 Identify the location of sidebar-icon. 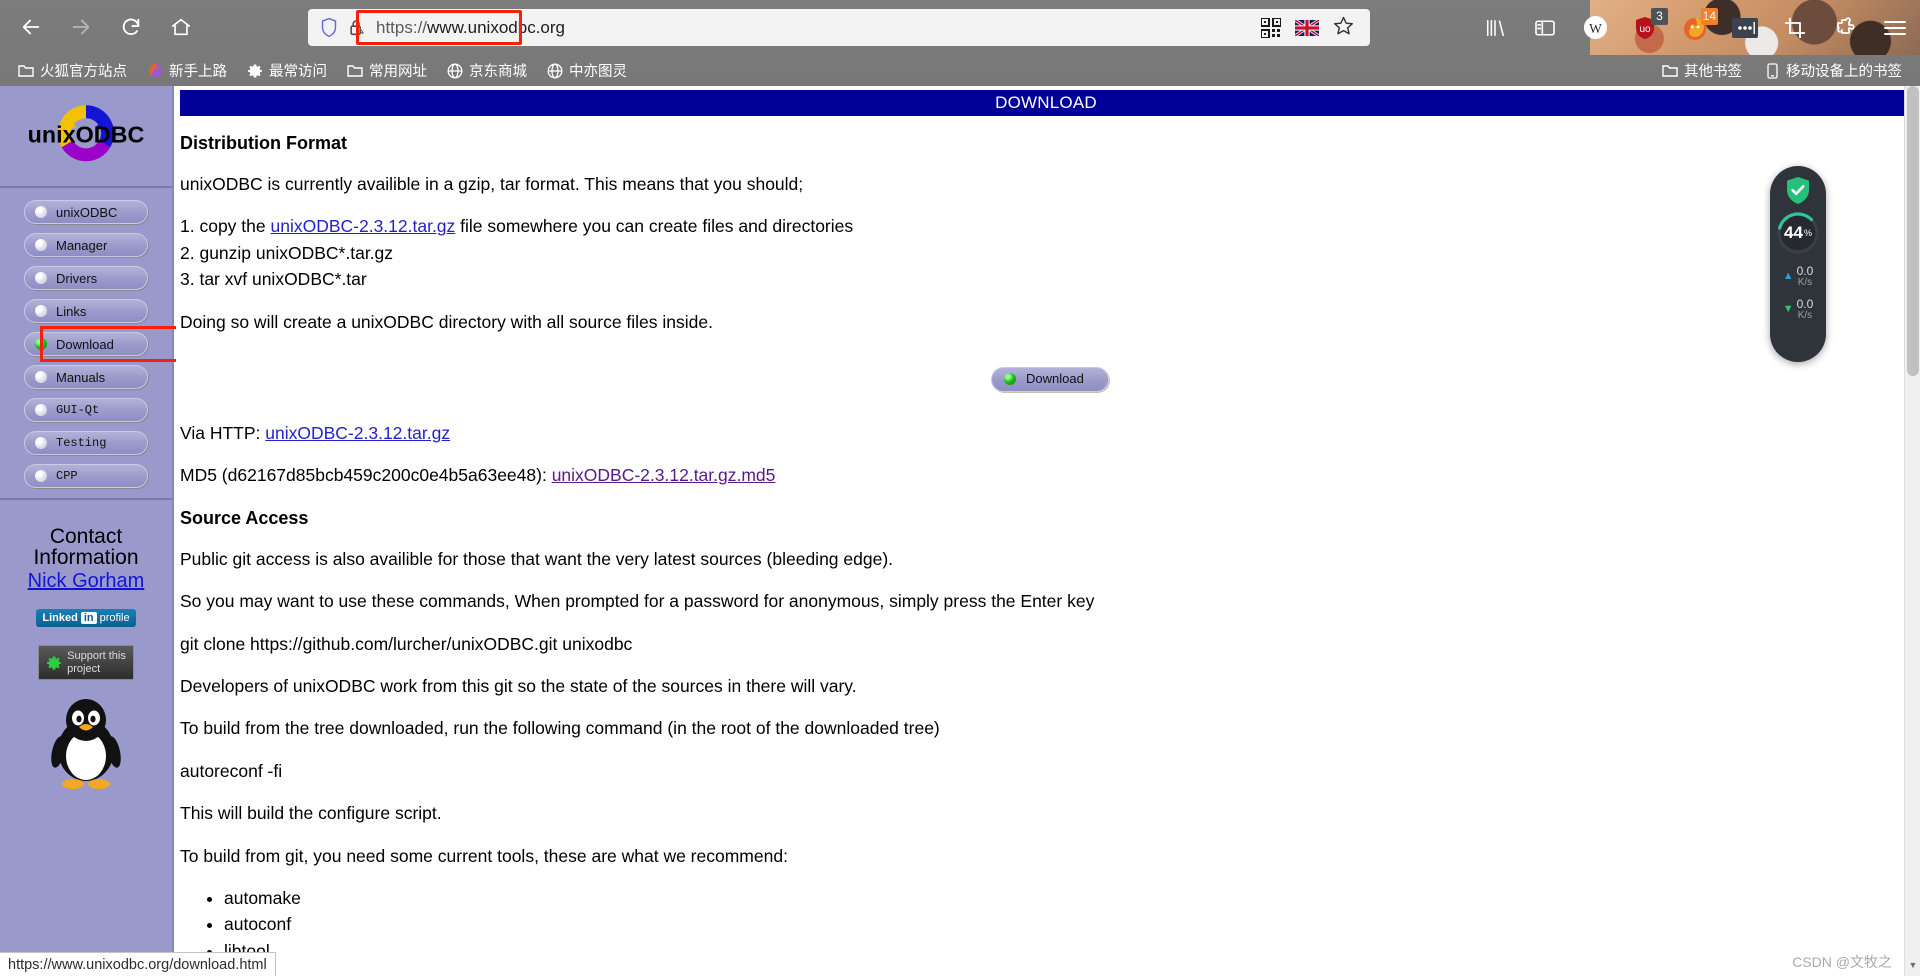
(1545, 28).